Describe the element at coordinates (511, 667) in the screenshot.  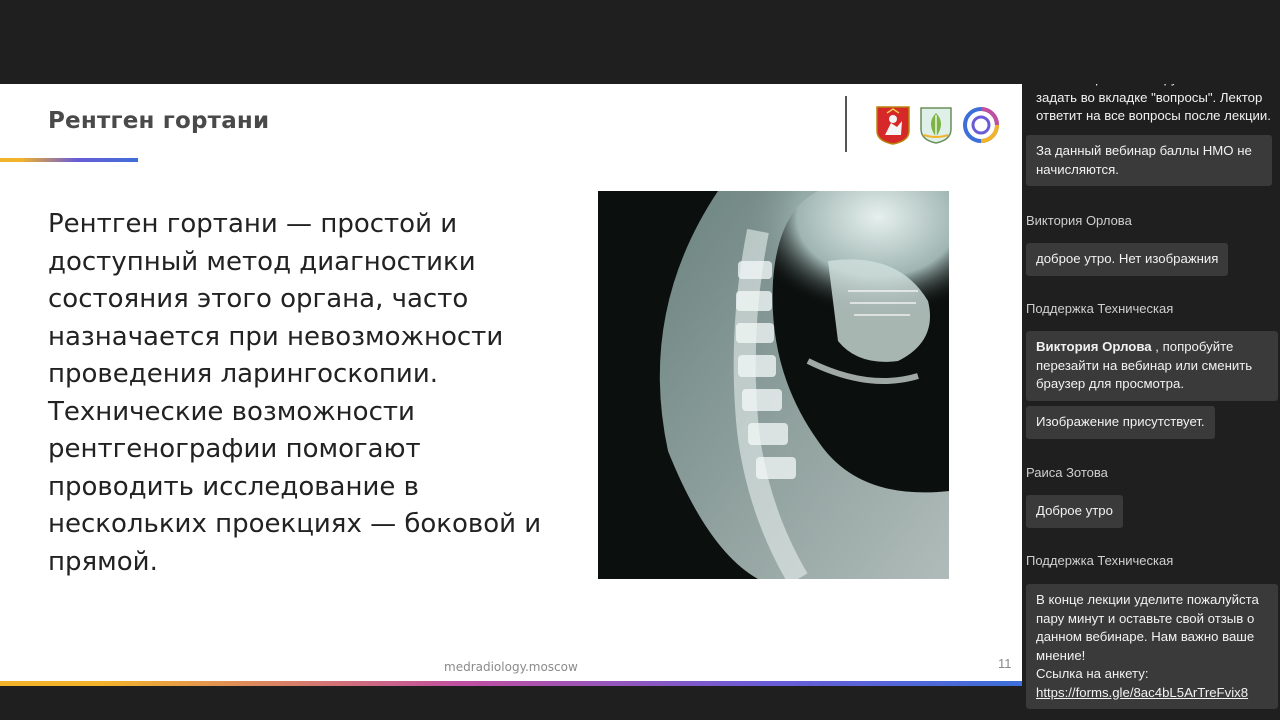
I see `footer-url: medradiology.moscow` at that location.